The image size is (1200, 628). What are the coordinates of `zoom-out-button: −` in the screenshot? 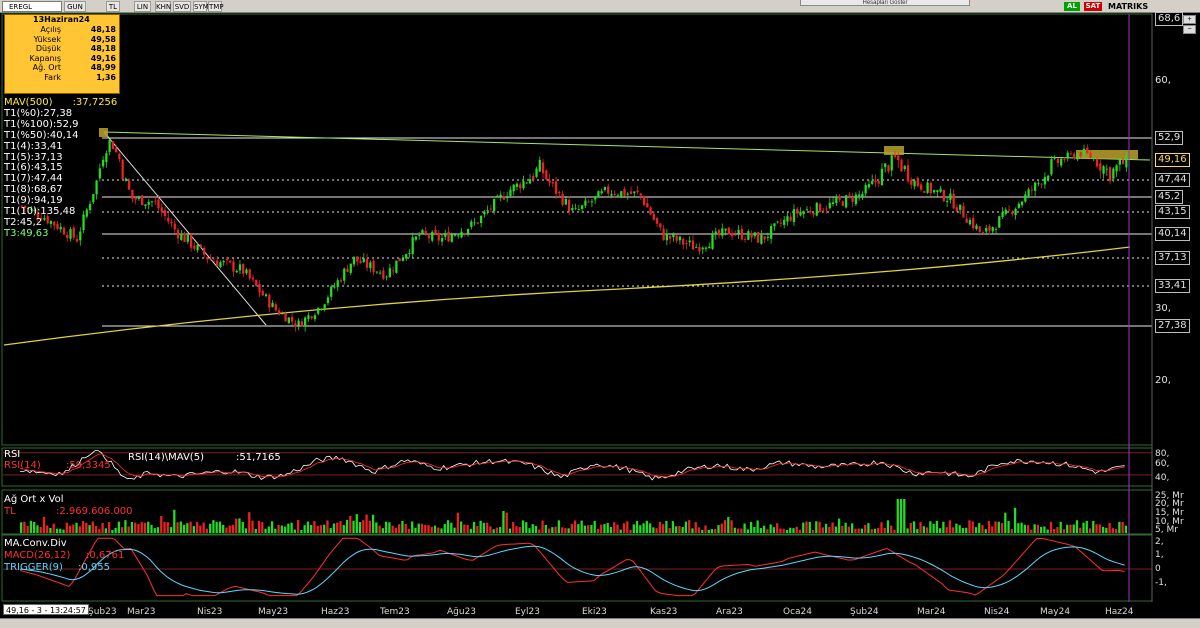 It's located at (1189, 29).